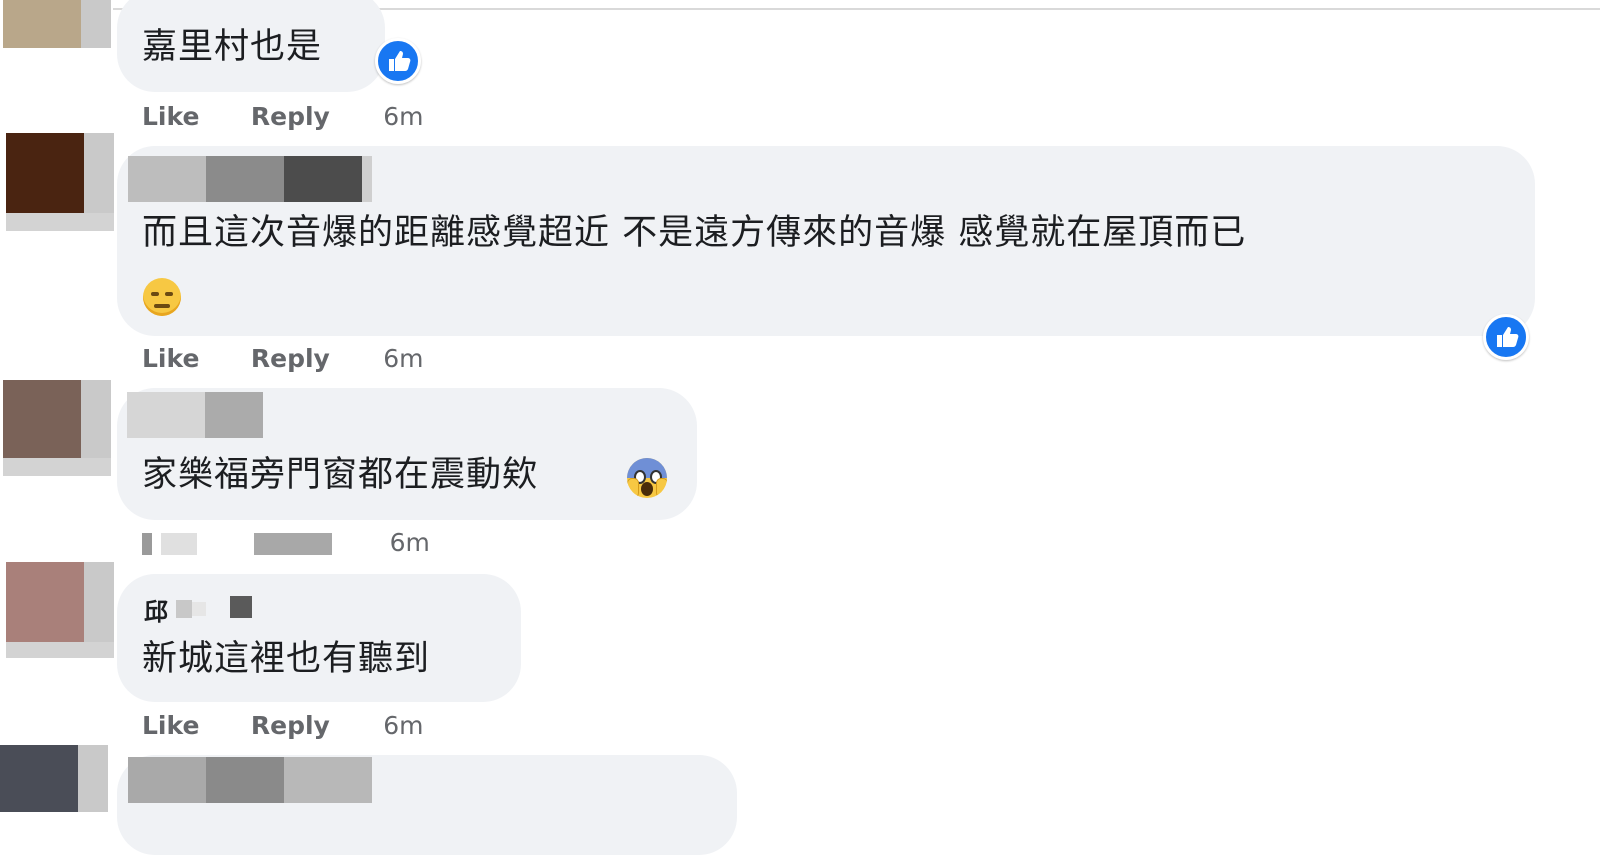 This screenshot has height=855, width=1600. What do you see at coordinates (156, 609) in the screenshot?
I see `author-name: 邱` at bounding box center [156, 609].